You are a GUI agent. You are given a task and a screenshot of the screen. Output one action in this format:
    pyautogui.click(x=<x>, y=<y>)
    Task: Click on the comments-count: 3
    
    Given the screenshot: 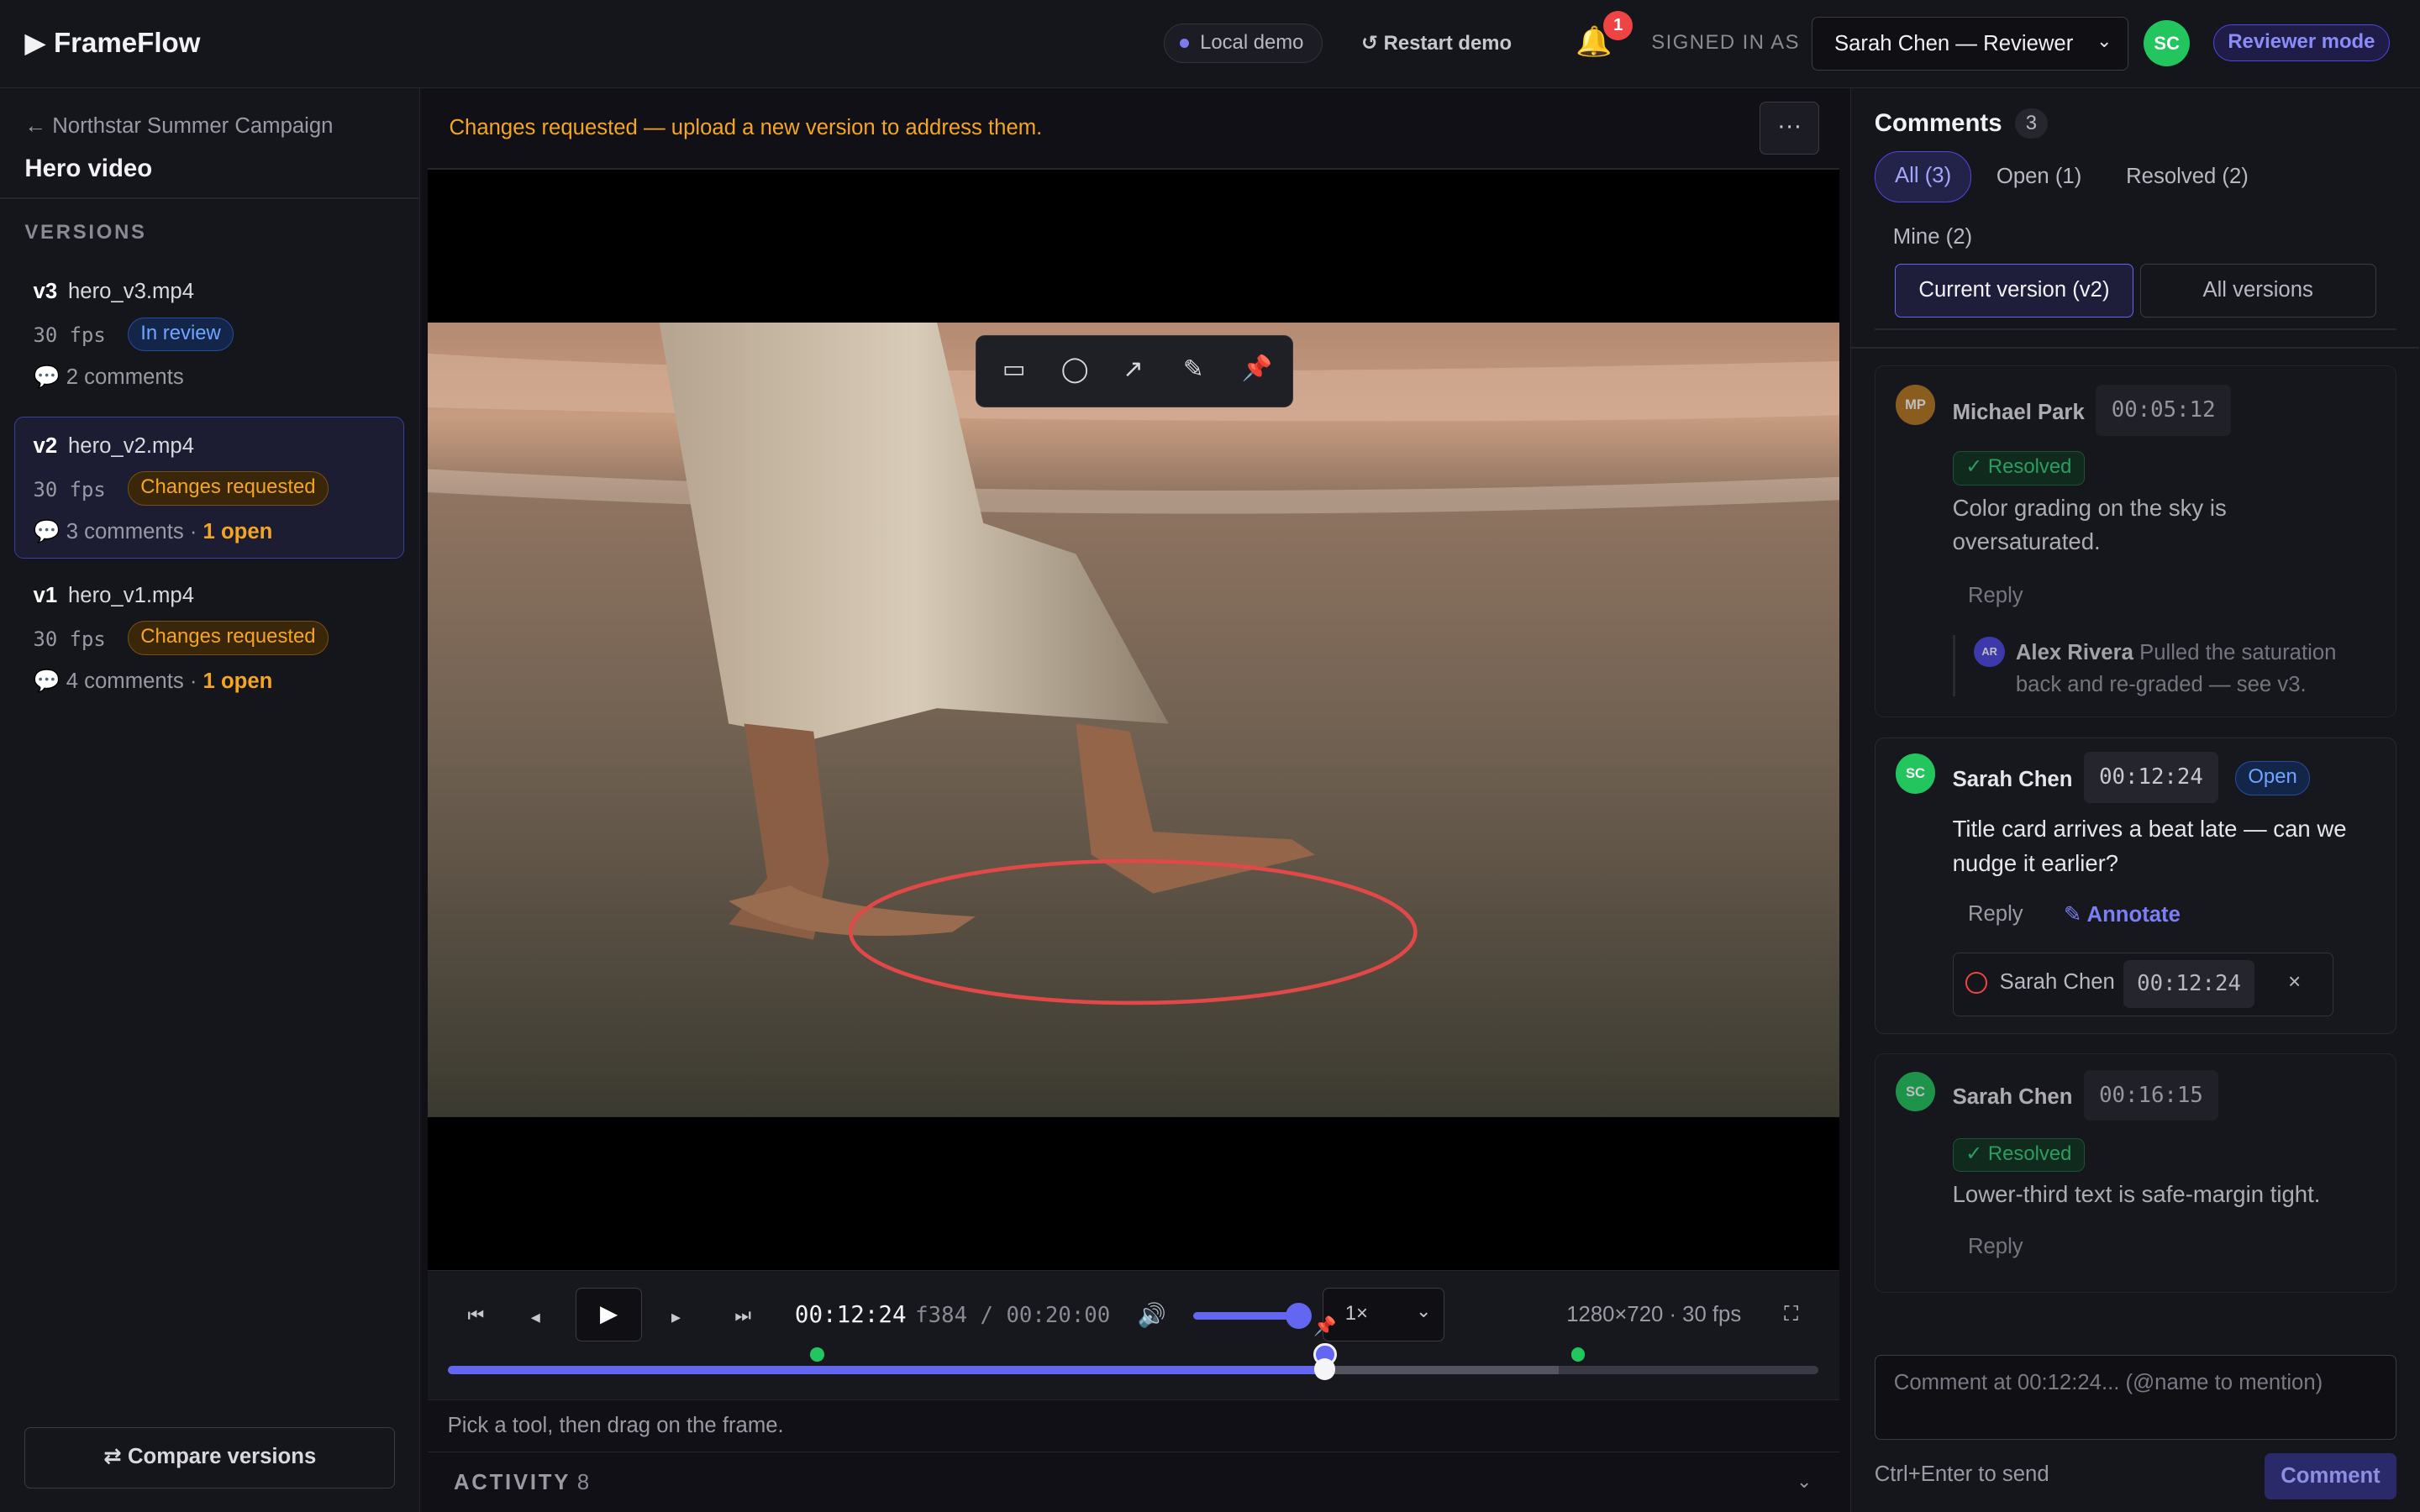 What is the action you would take?
    pyautogui.click(x=2031, y=123)
    